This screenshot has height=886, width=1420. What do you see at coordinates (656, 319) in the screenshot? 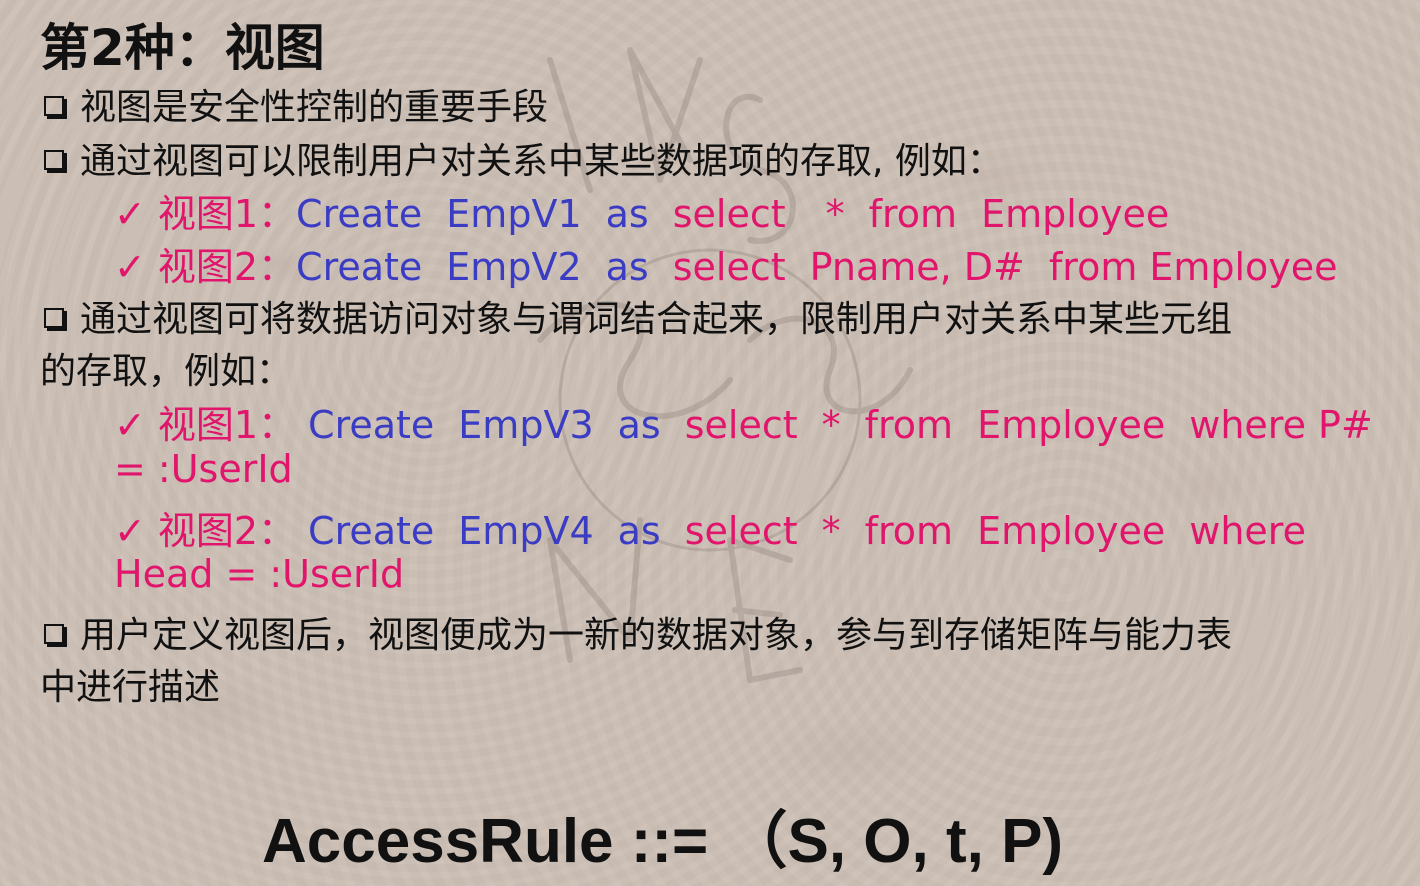
I see `bullet-3-text: 通过视图可将数据访问对象与谓词结合起来，限制用户对关系中某些元组` at bounding box center [656, 319].